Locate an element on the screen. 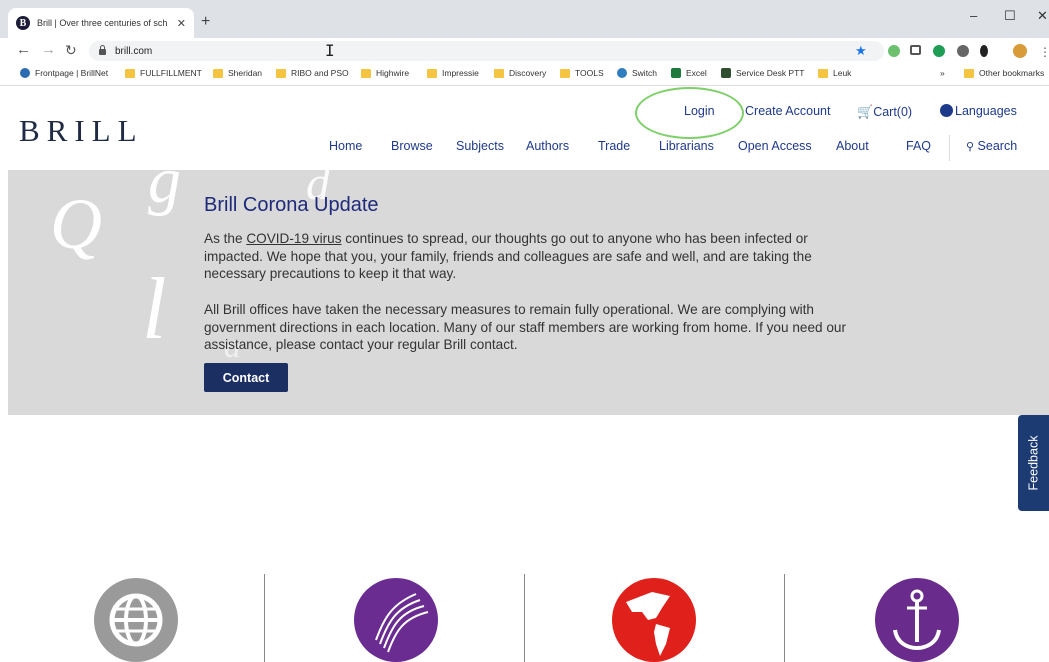 The height and width of the screenshot is (662, 1049). nav-trade: Trade is located at coordinates (614, 146).